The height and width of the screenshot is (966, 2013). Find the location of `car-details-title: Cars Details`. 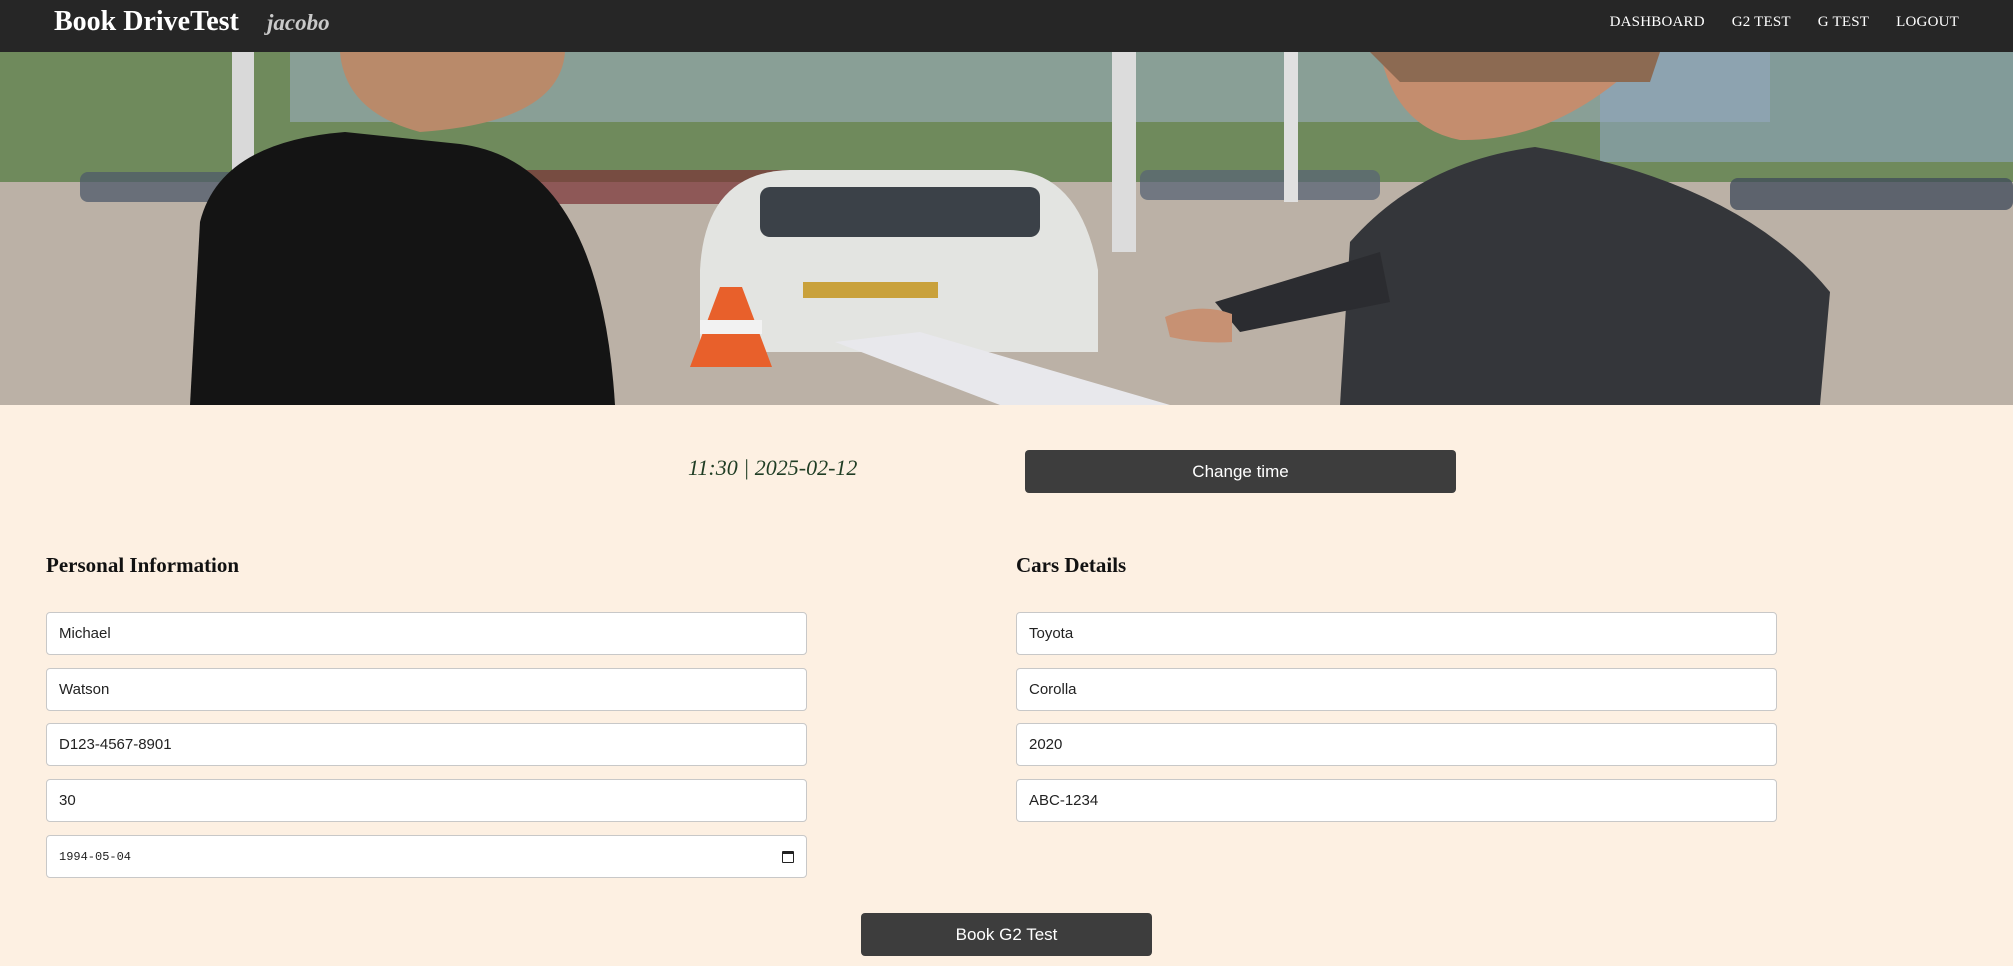

car-details-title: Cars Details is located at coordinates (1071, 565).